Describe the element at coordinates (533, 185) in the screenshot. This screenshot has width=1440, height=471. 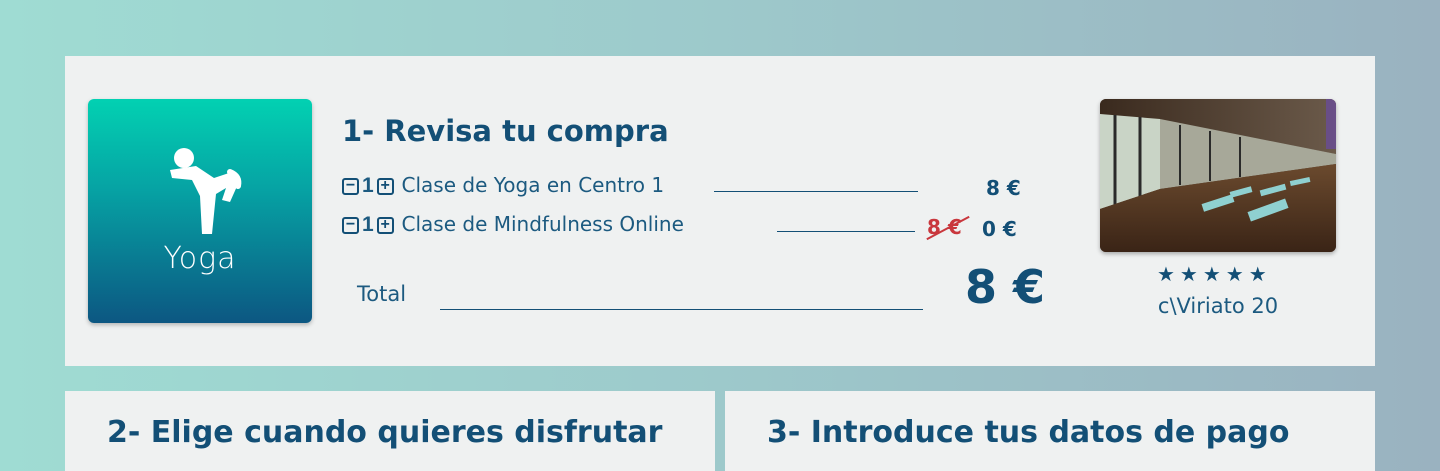
I see `item-name: Clase de Yoga en Centro 1` at that location.